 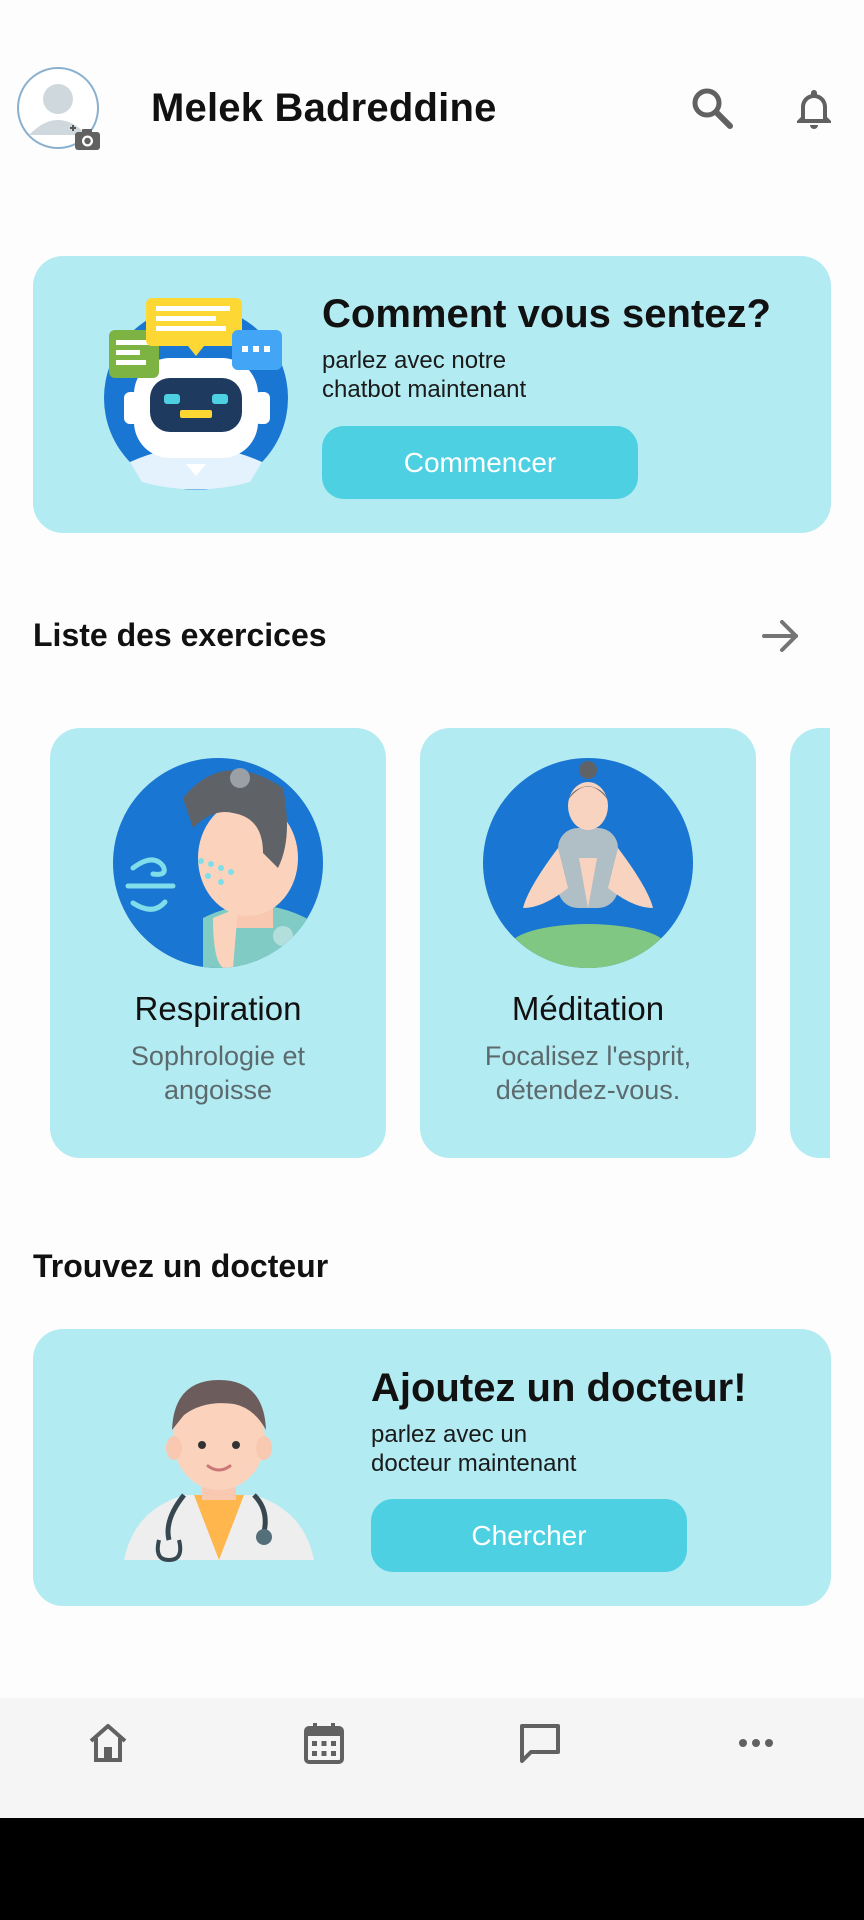 I want to click on user-name: Melek Badreddine, so click(x=324, y=108).